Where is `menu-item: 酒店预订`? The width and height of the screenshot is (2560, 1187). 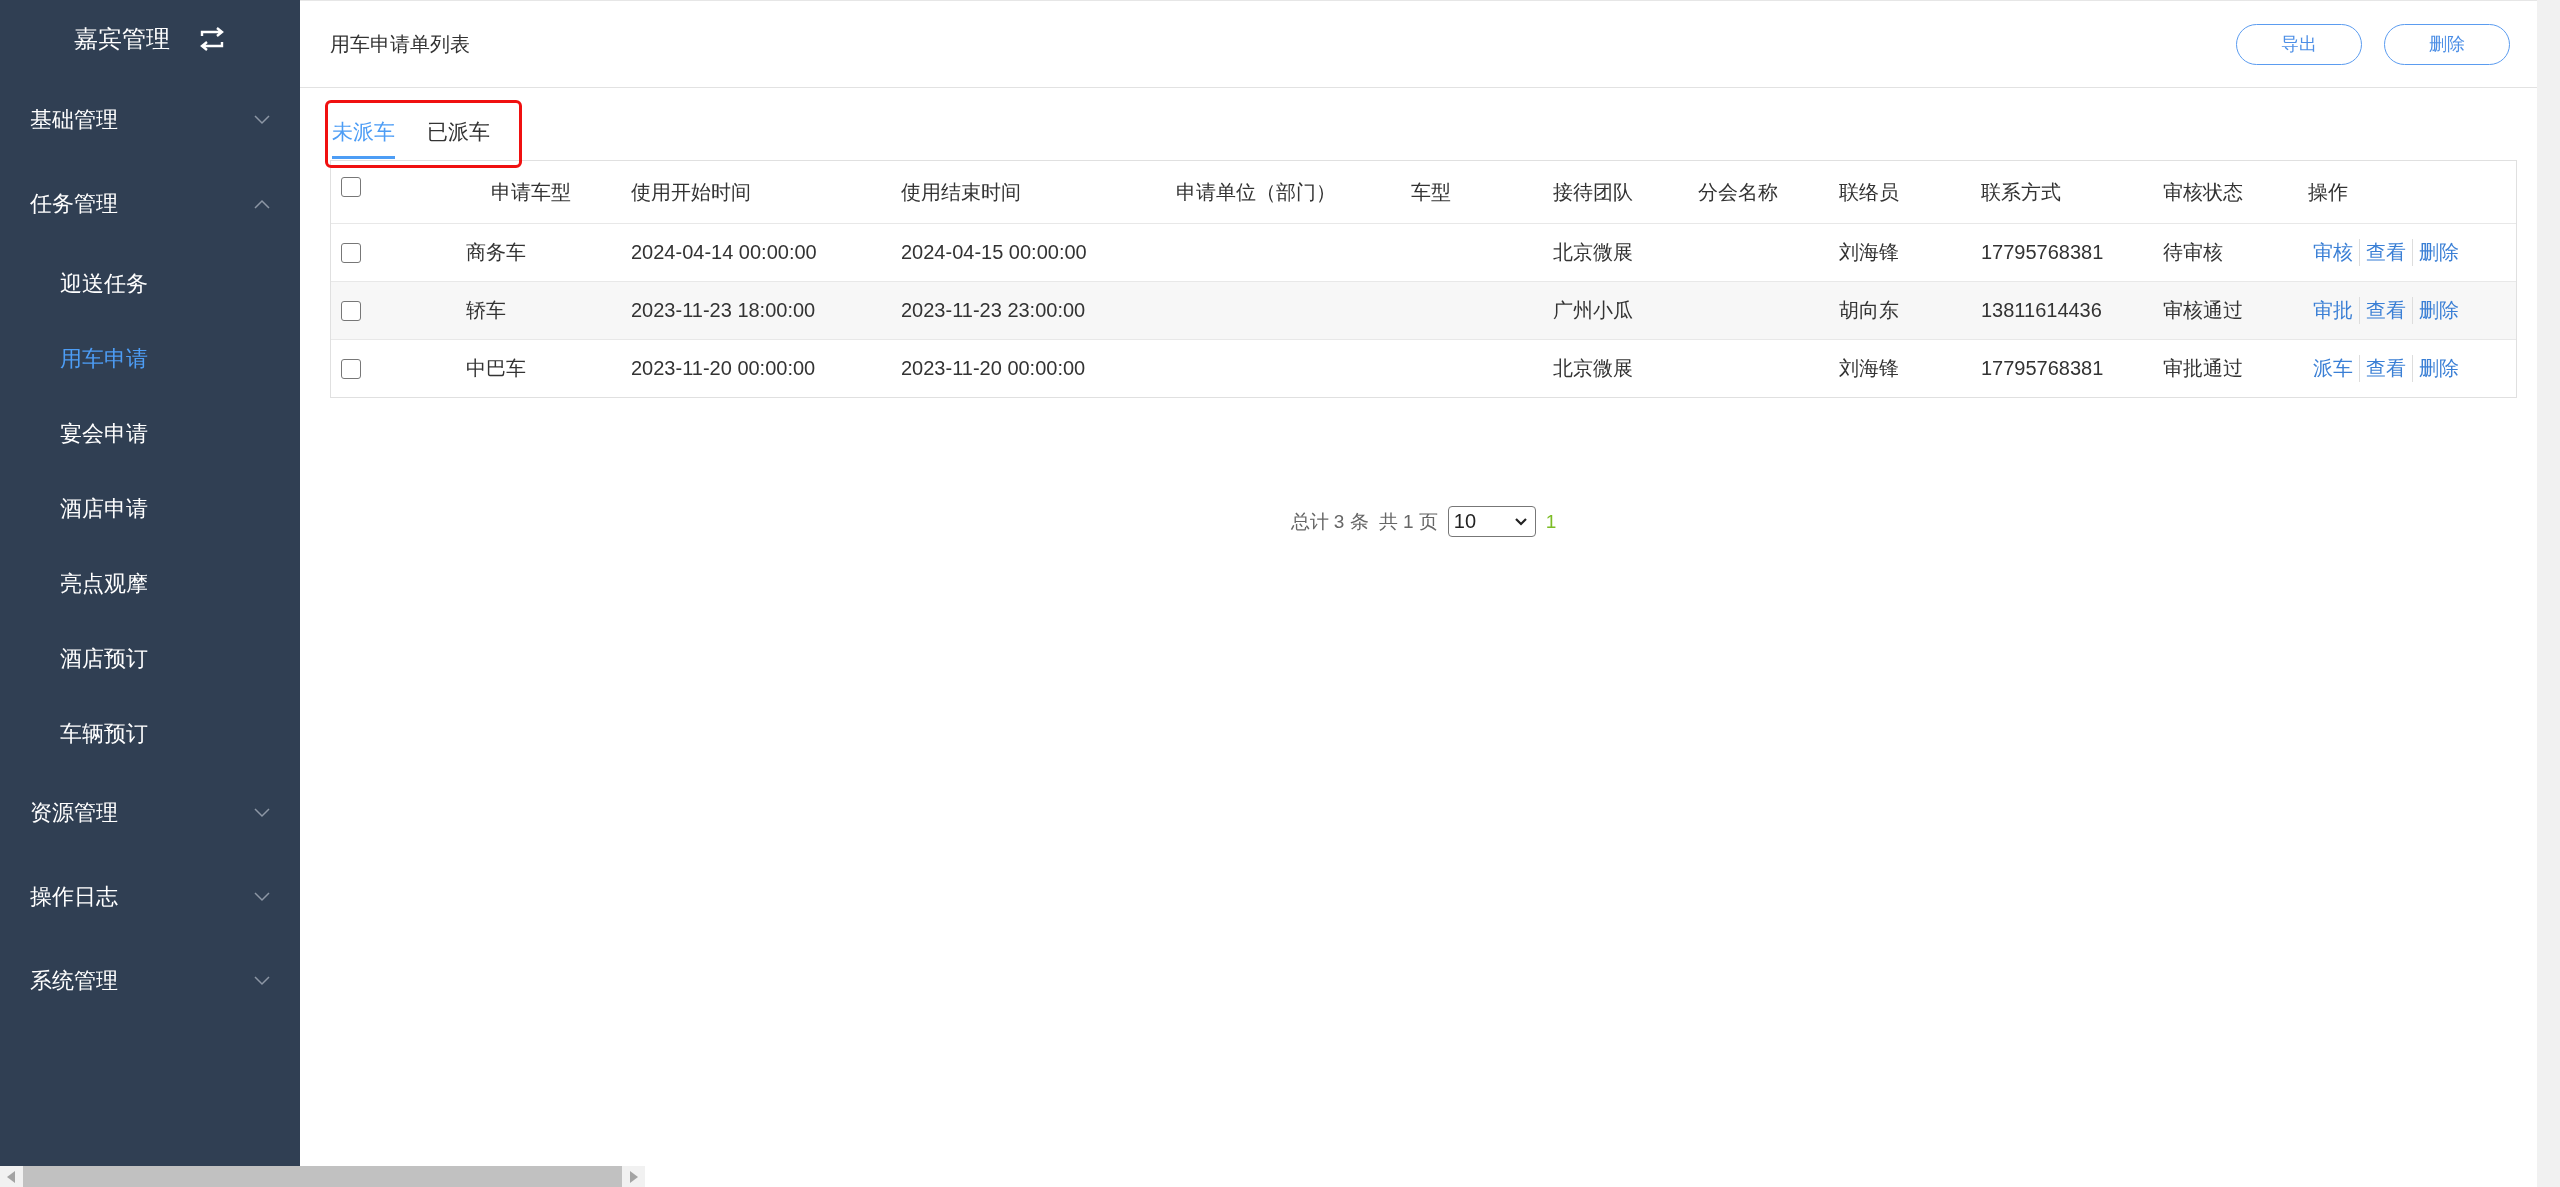
menu-item: 酒店预订 is located at coordinates (150, 658).